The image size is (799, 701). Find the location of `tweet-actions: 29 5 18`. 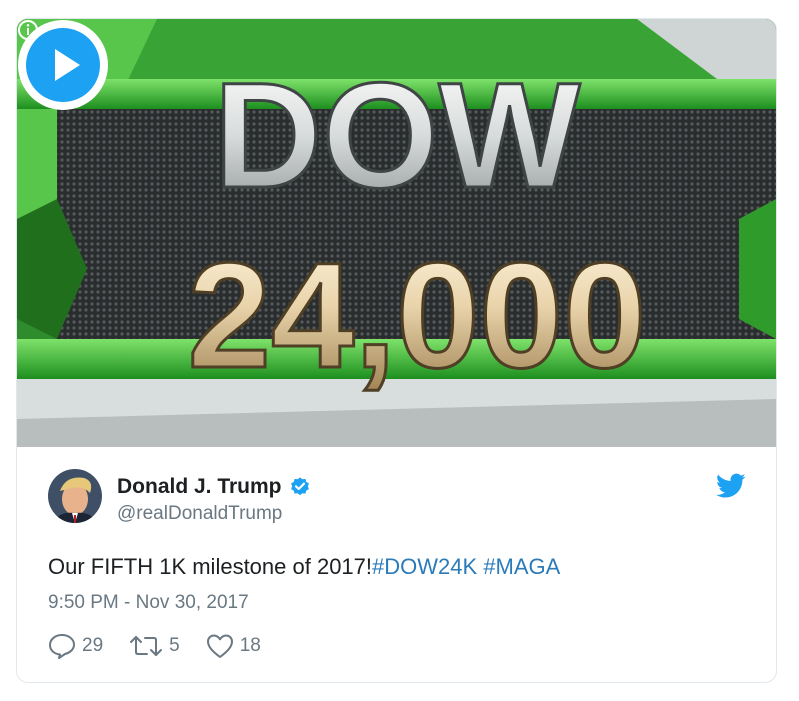

tweet-actions: 29 5 18 is located at coordinates (167, 646).